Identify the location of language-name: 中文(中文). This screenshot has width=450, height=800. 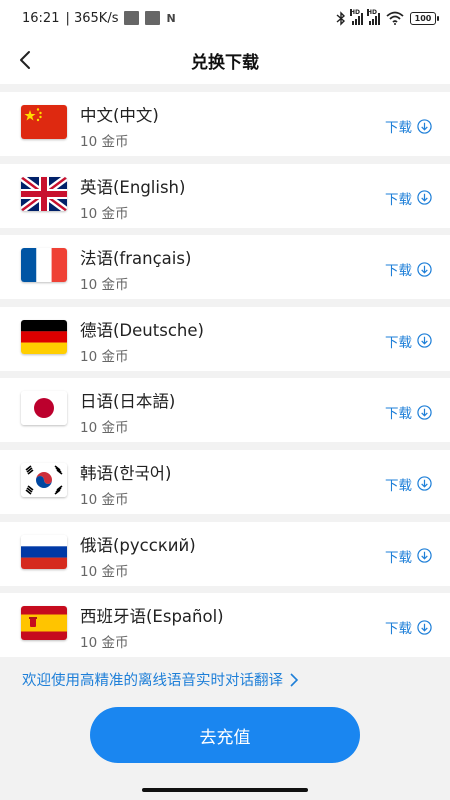
(119, 115).